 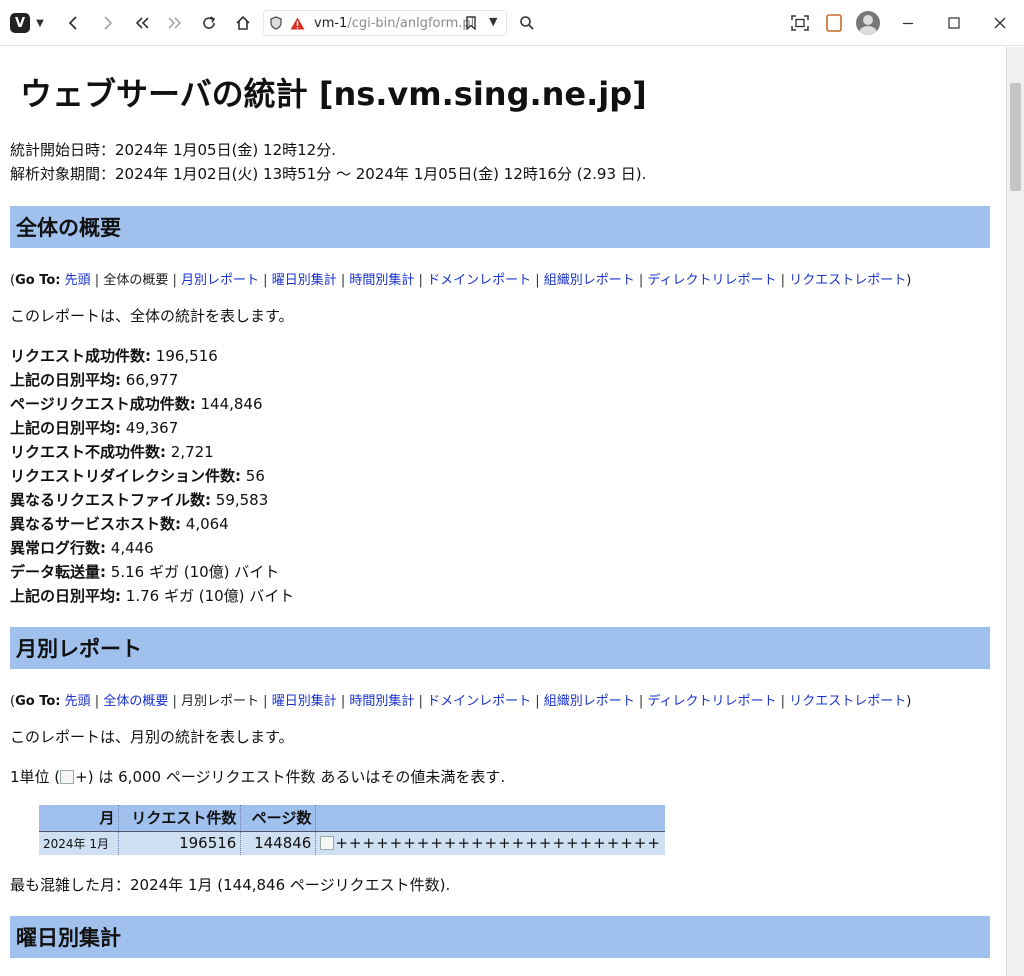 I want to click on stat-row: リクエスト不成功件数: 2,721, so click(x=112, y=452).